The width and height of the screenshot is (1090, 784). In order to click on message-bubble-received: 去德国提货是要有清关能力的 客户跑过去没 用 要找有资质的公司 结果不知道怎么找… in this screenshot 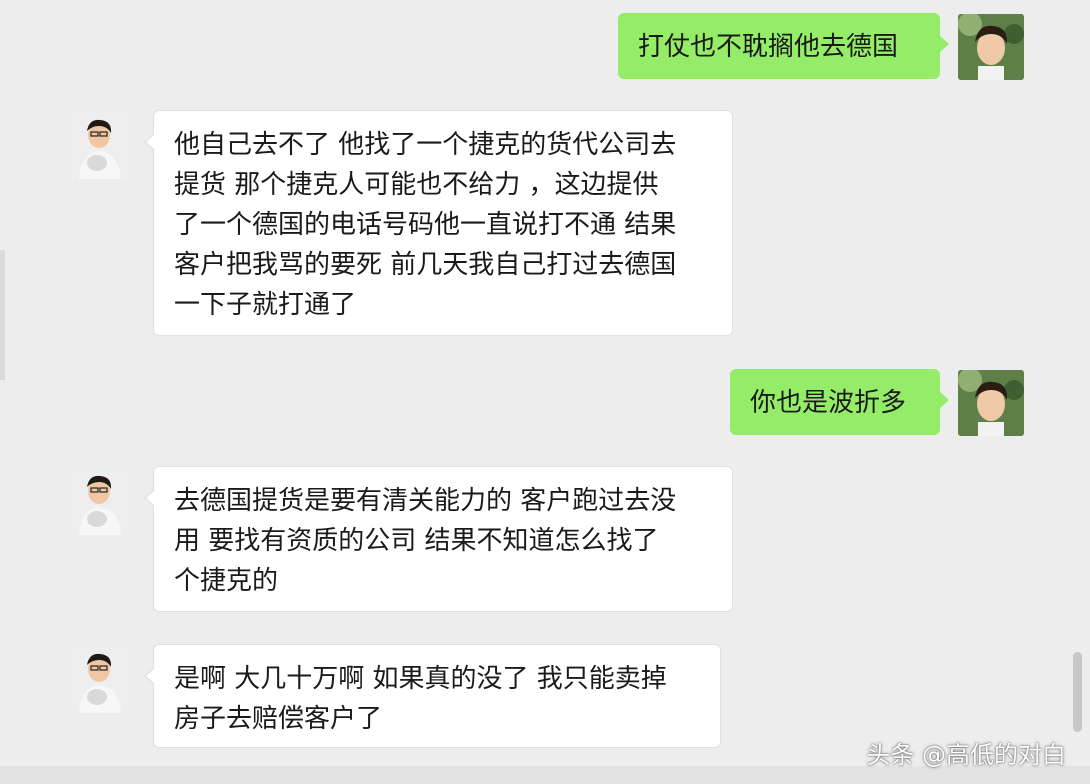, I will do `click(438, 539)`.